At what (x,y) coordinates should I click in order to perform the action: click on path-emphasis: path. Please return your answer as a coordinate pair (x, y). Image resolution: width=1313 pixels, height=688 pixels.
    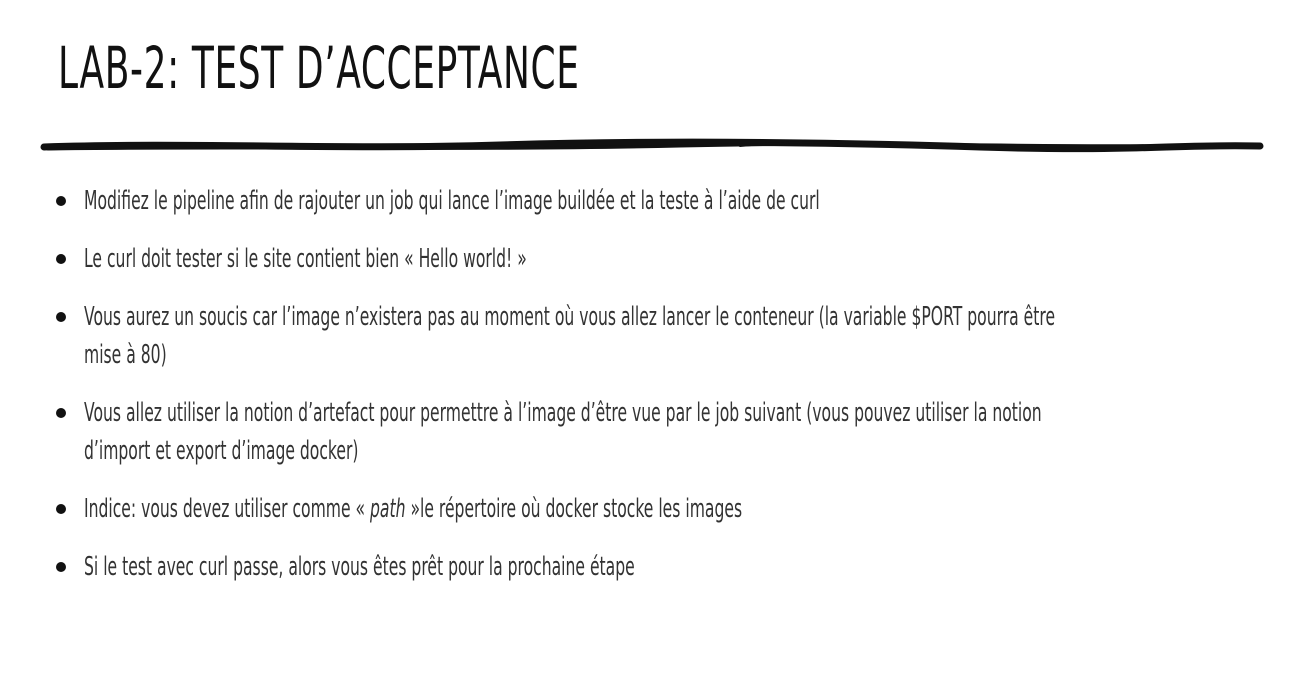
    Looking at the image, I should click on (388, 509).